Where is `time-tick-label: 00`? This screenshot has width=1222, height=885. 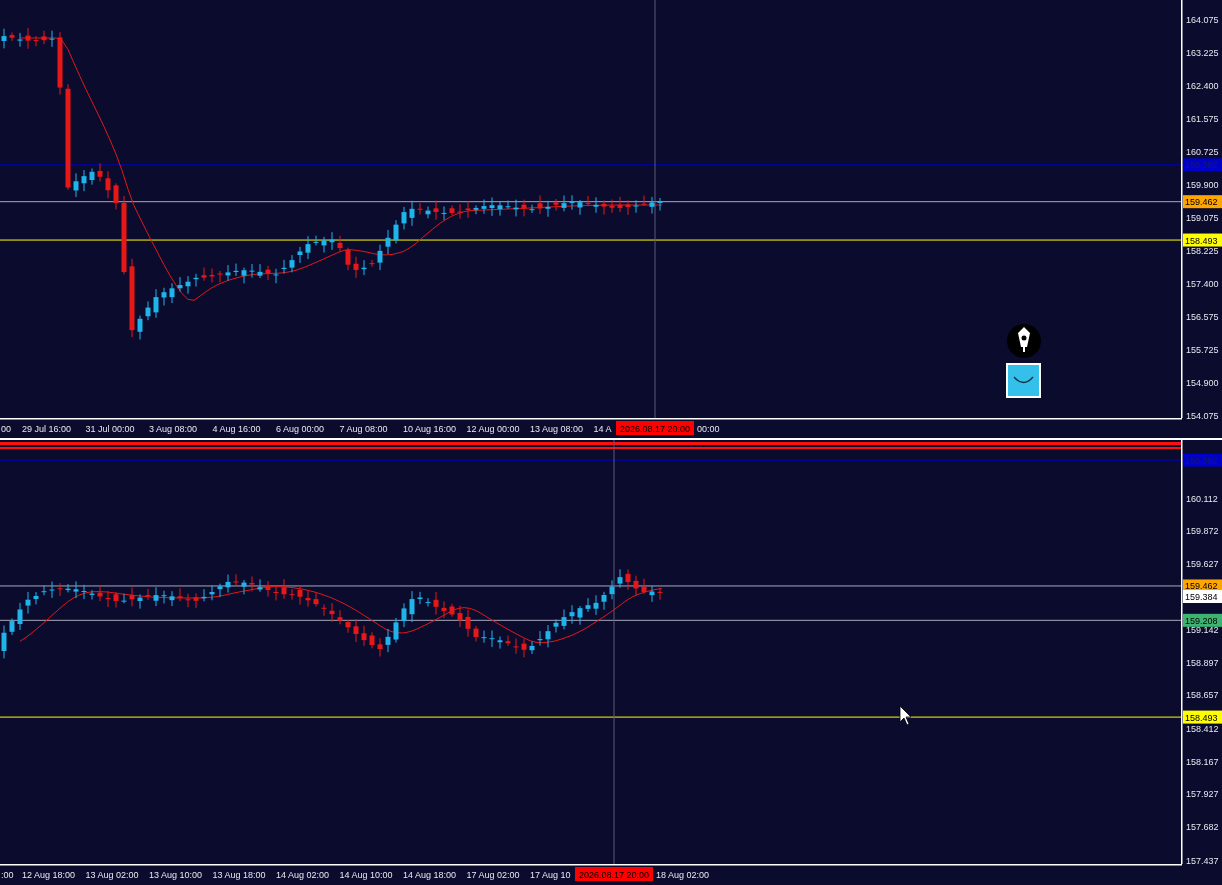 time-tick-label: 00 is located at coordinates (6, 429).